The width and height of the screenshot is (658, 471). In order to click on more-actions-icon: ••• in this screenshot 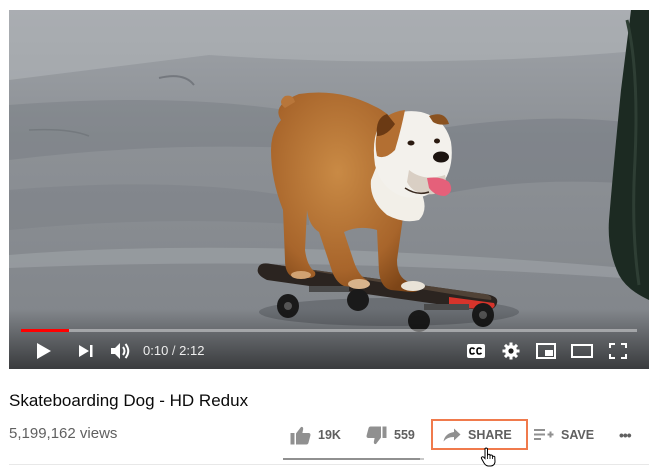, I will do `click(625, 435)`.